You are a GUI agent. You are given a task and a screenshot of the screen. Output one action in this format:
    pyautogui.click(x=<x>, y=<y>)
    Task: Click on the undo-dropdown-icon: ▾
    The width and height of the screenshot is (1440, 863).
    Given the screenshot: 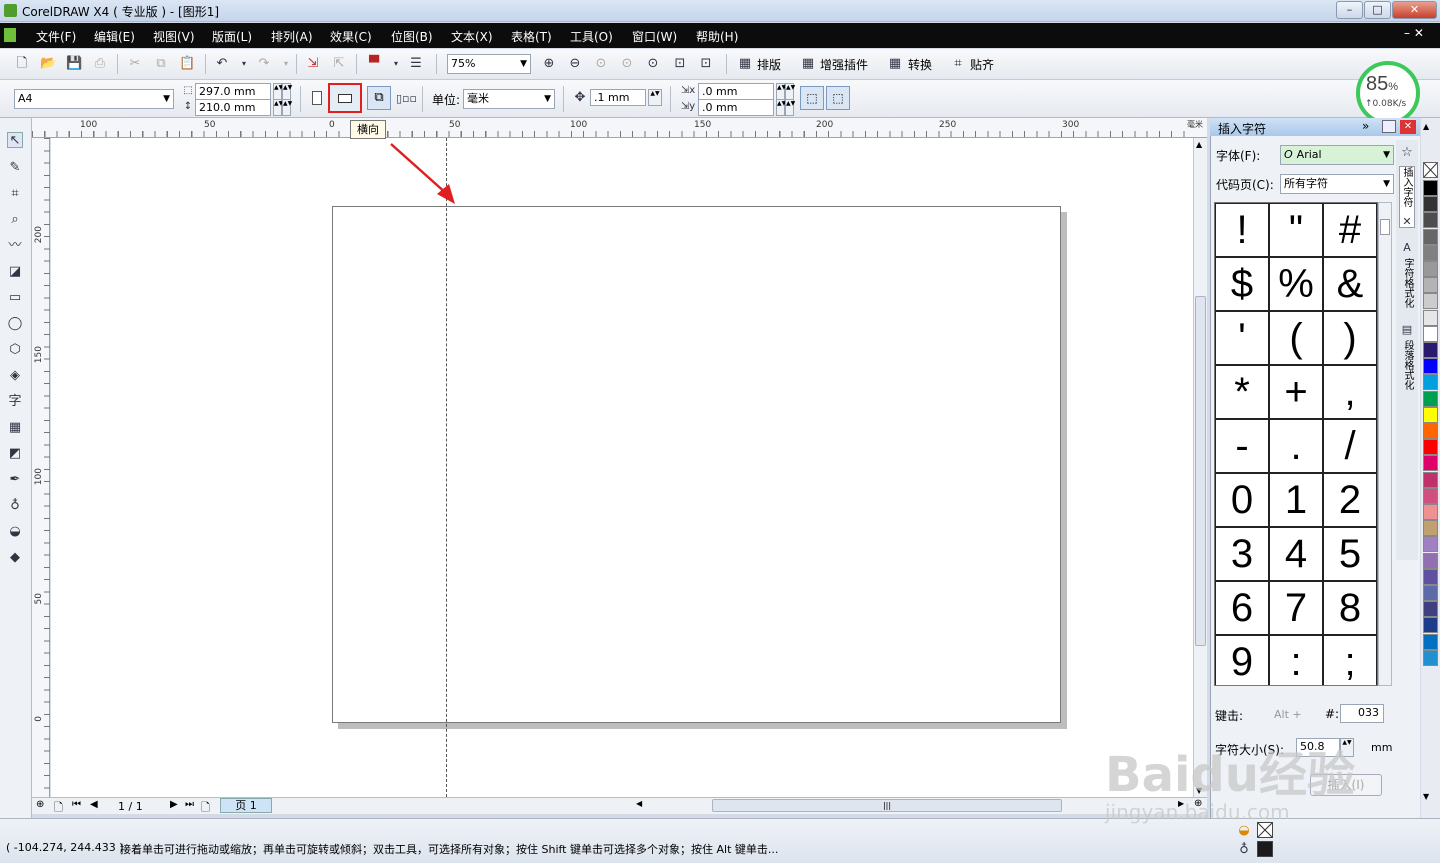 What is the action you would take?
    pyautogui.click(x=244, y=64)
    